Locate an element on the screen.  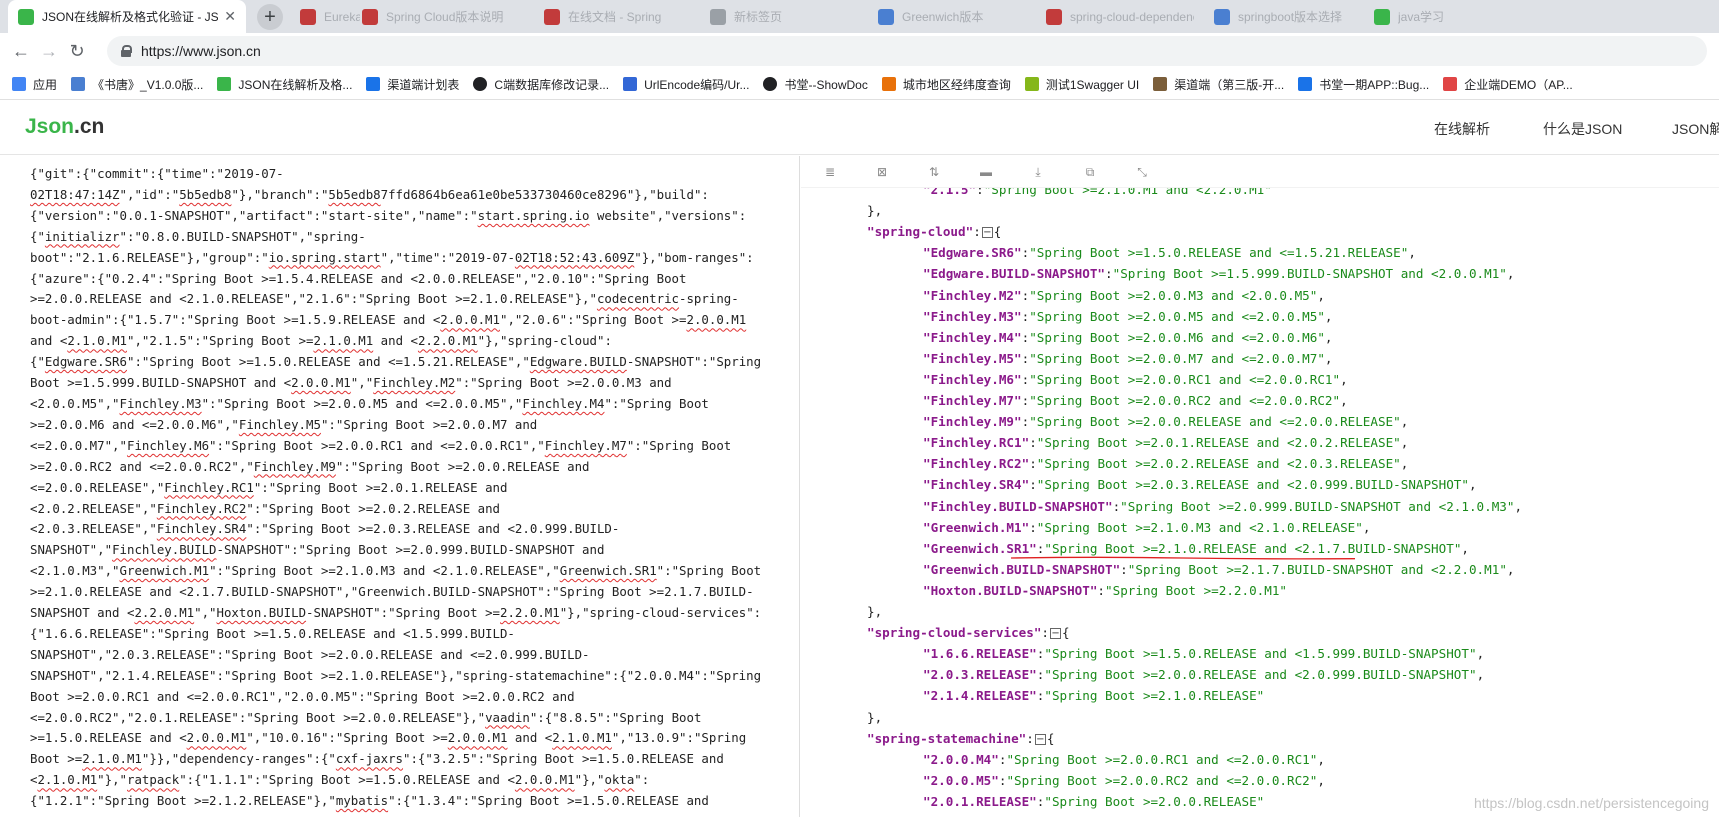
open-brace: { is located at coordinates (997, 232).